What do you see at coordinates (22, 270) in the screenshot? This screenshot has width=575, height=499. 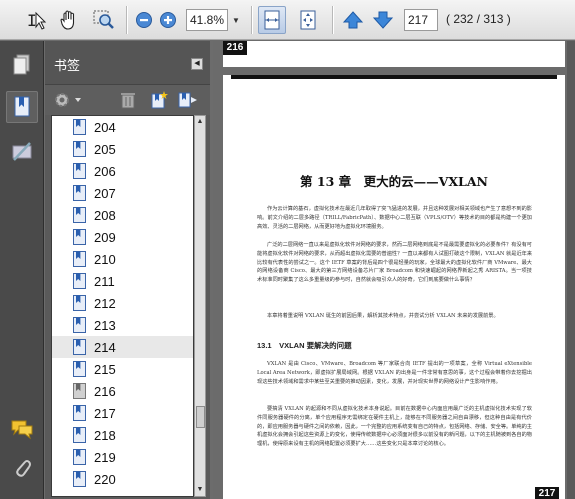 I see `navigation-rail` at bounding box center [22, 270].